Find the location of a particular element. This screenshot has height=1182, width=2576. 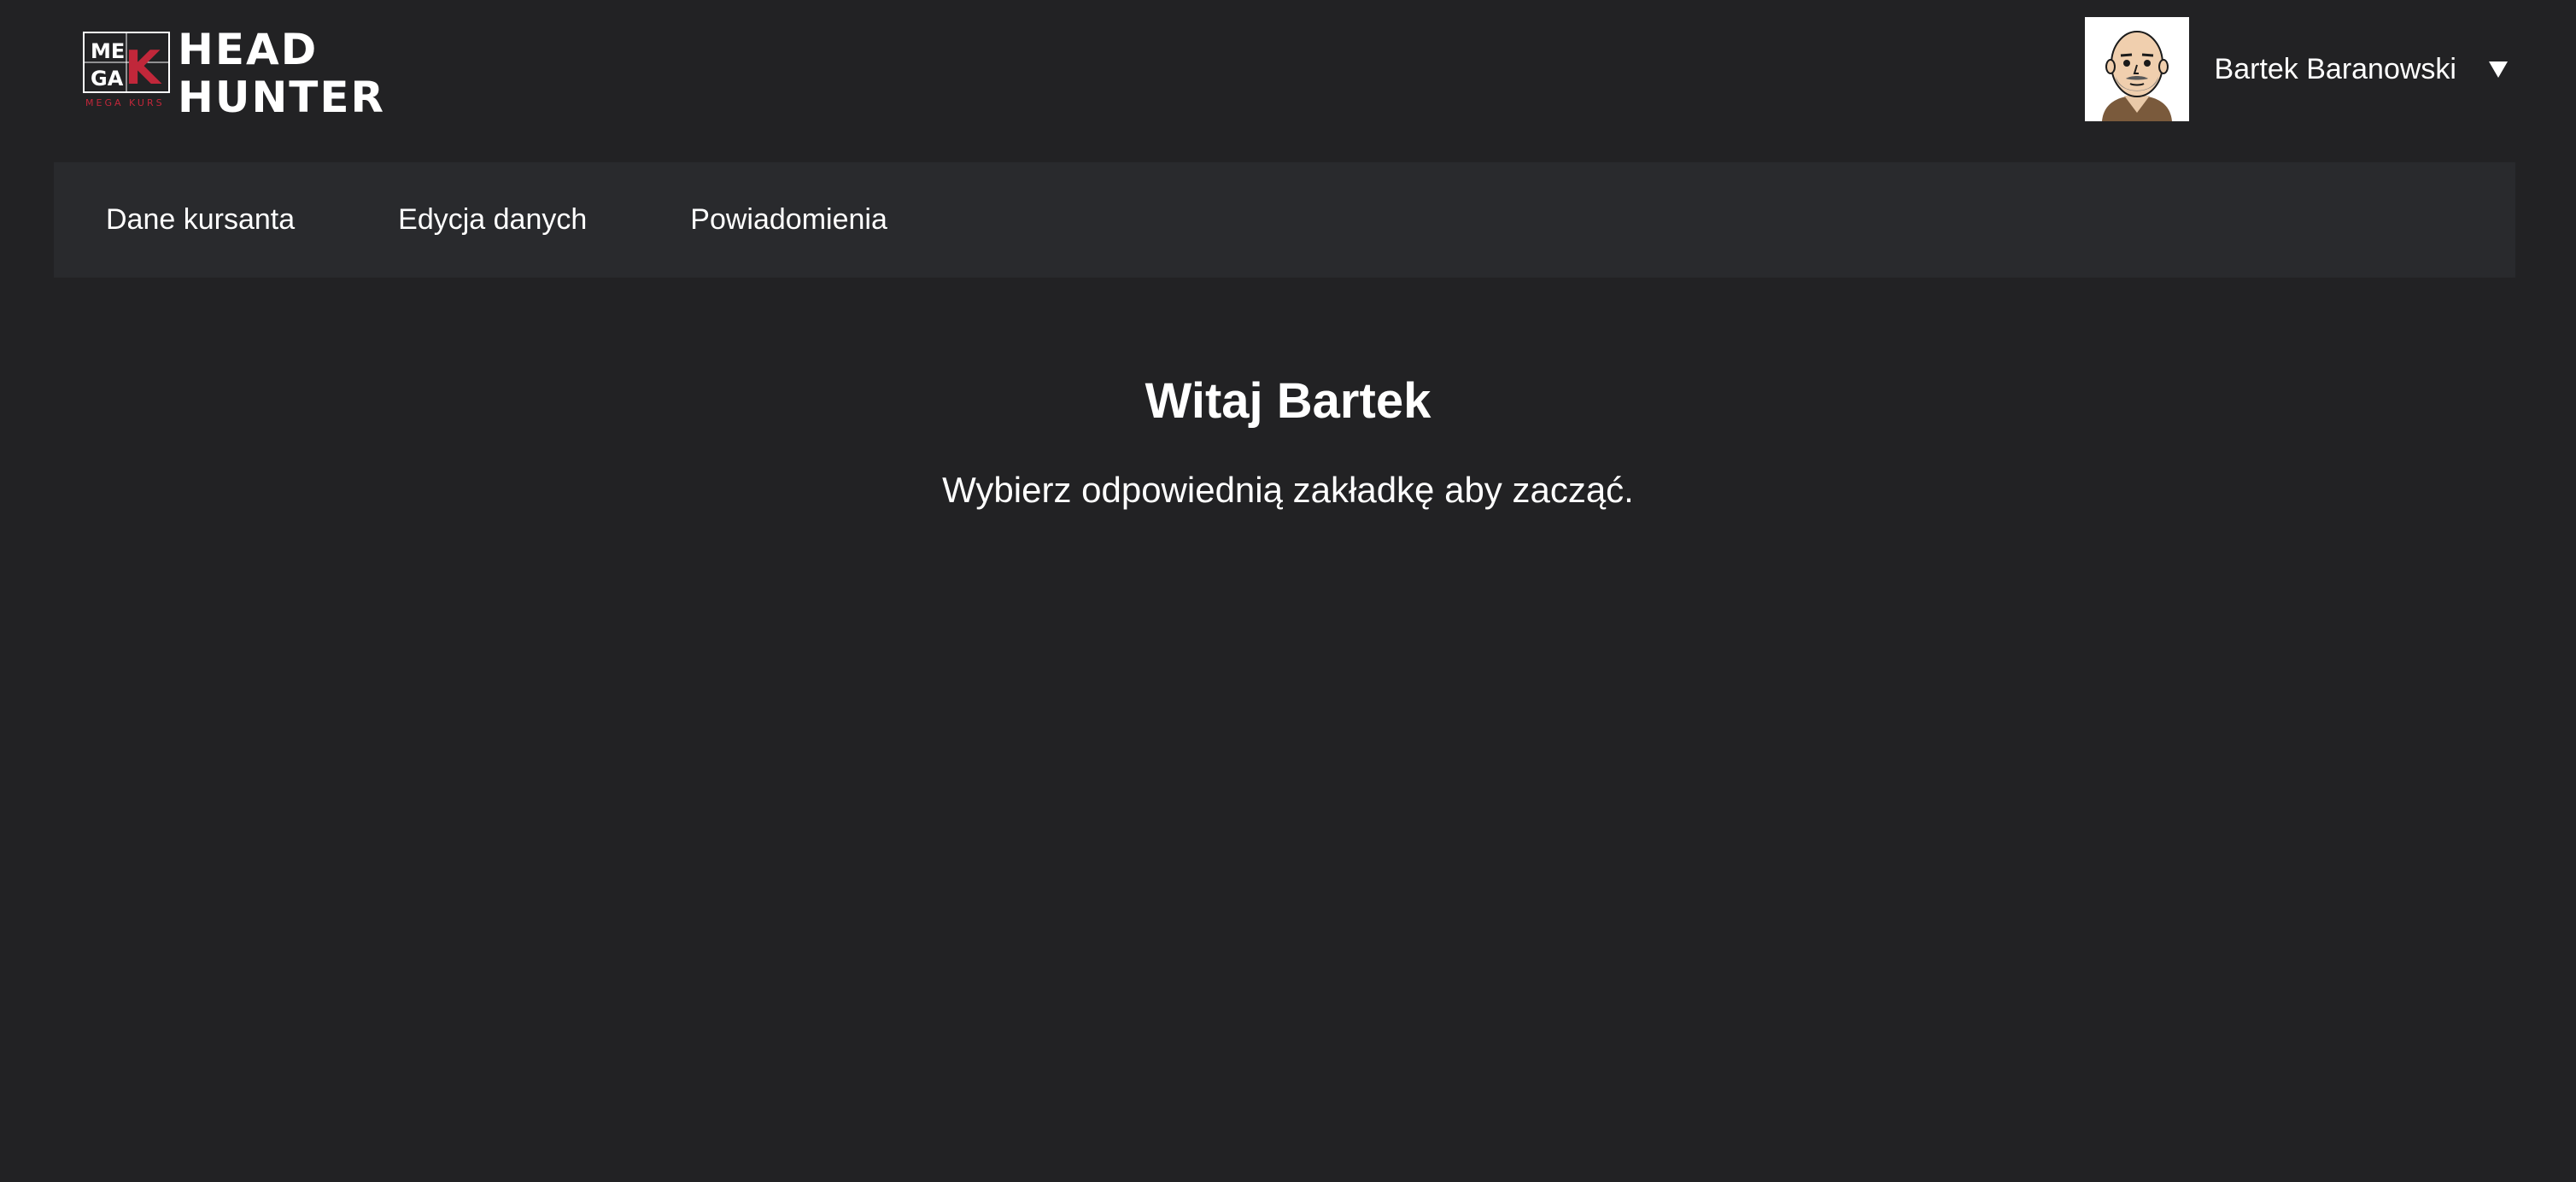

nav-item-dane-kursanta: Dane kursanta is located at coordinates (200, 220).